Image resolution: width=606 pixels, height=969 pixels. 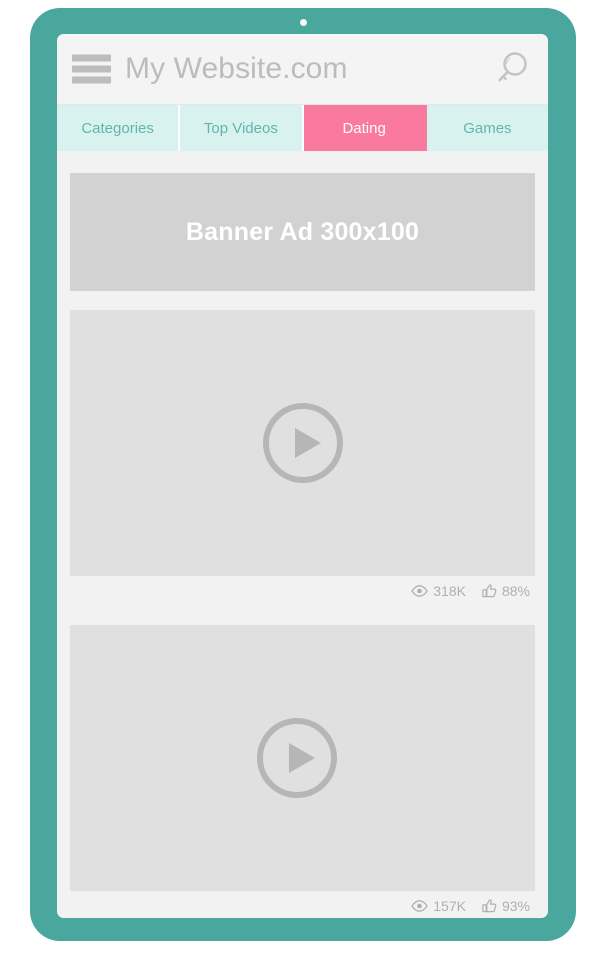 I want to click on view-count: 318K, so click(x=438, y=591).